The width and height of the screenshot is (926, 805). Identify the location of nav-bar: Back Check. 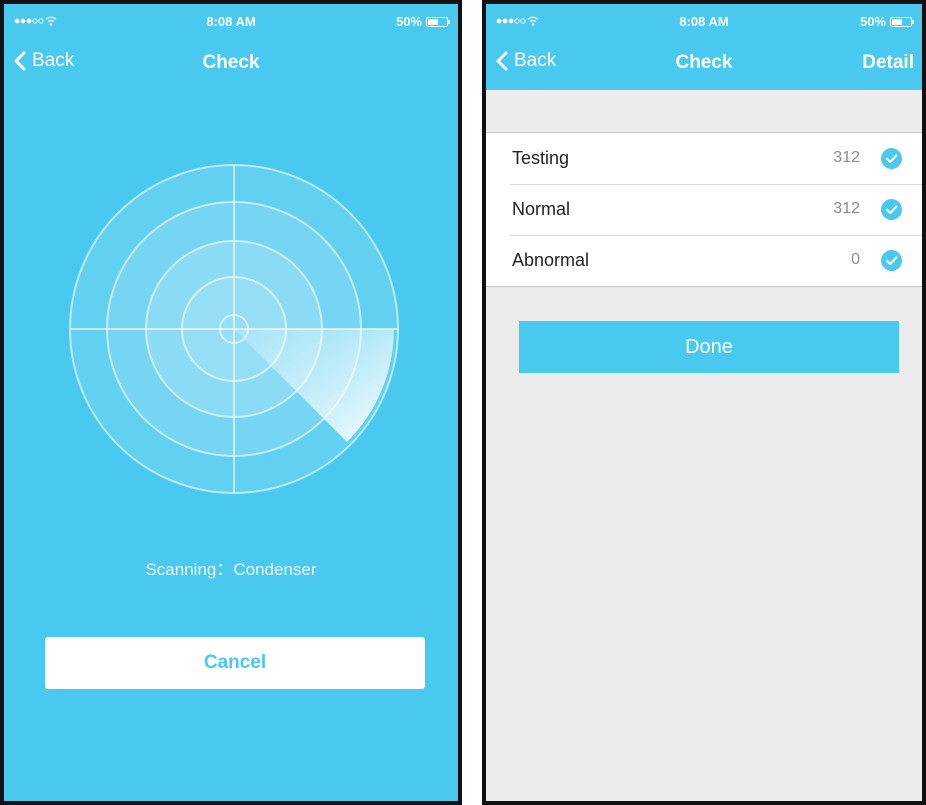
(231, 64).